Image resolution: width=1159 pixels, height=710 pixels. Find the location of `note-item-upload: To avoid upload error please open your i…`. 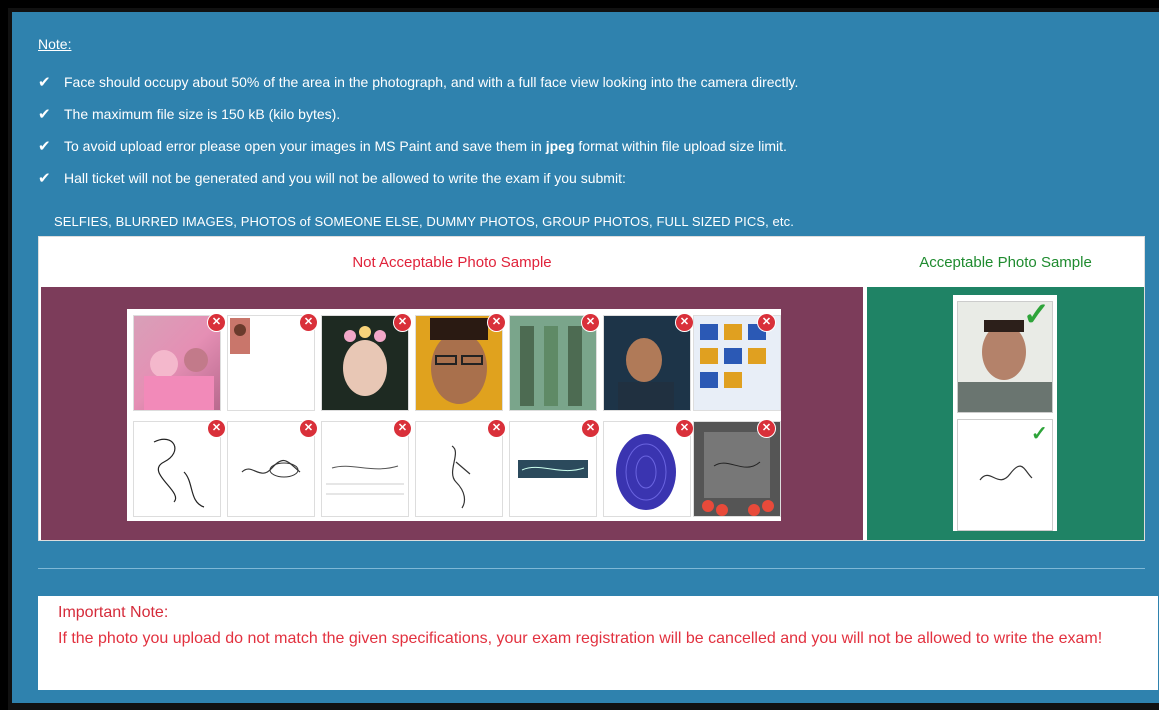

note-item-upload: To avoid upload error please open your i… is located at coordinates (425, 146).